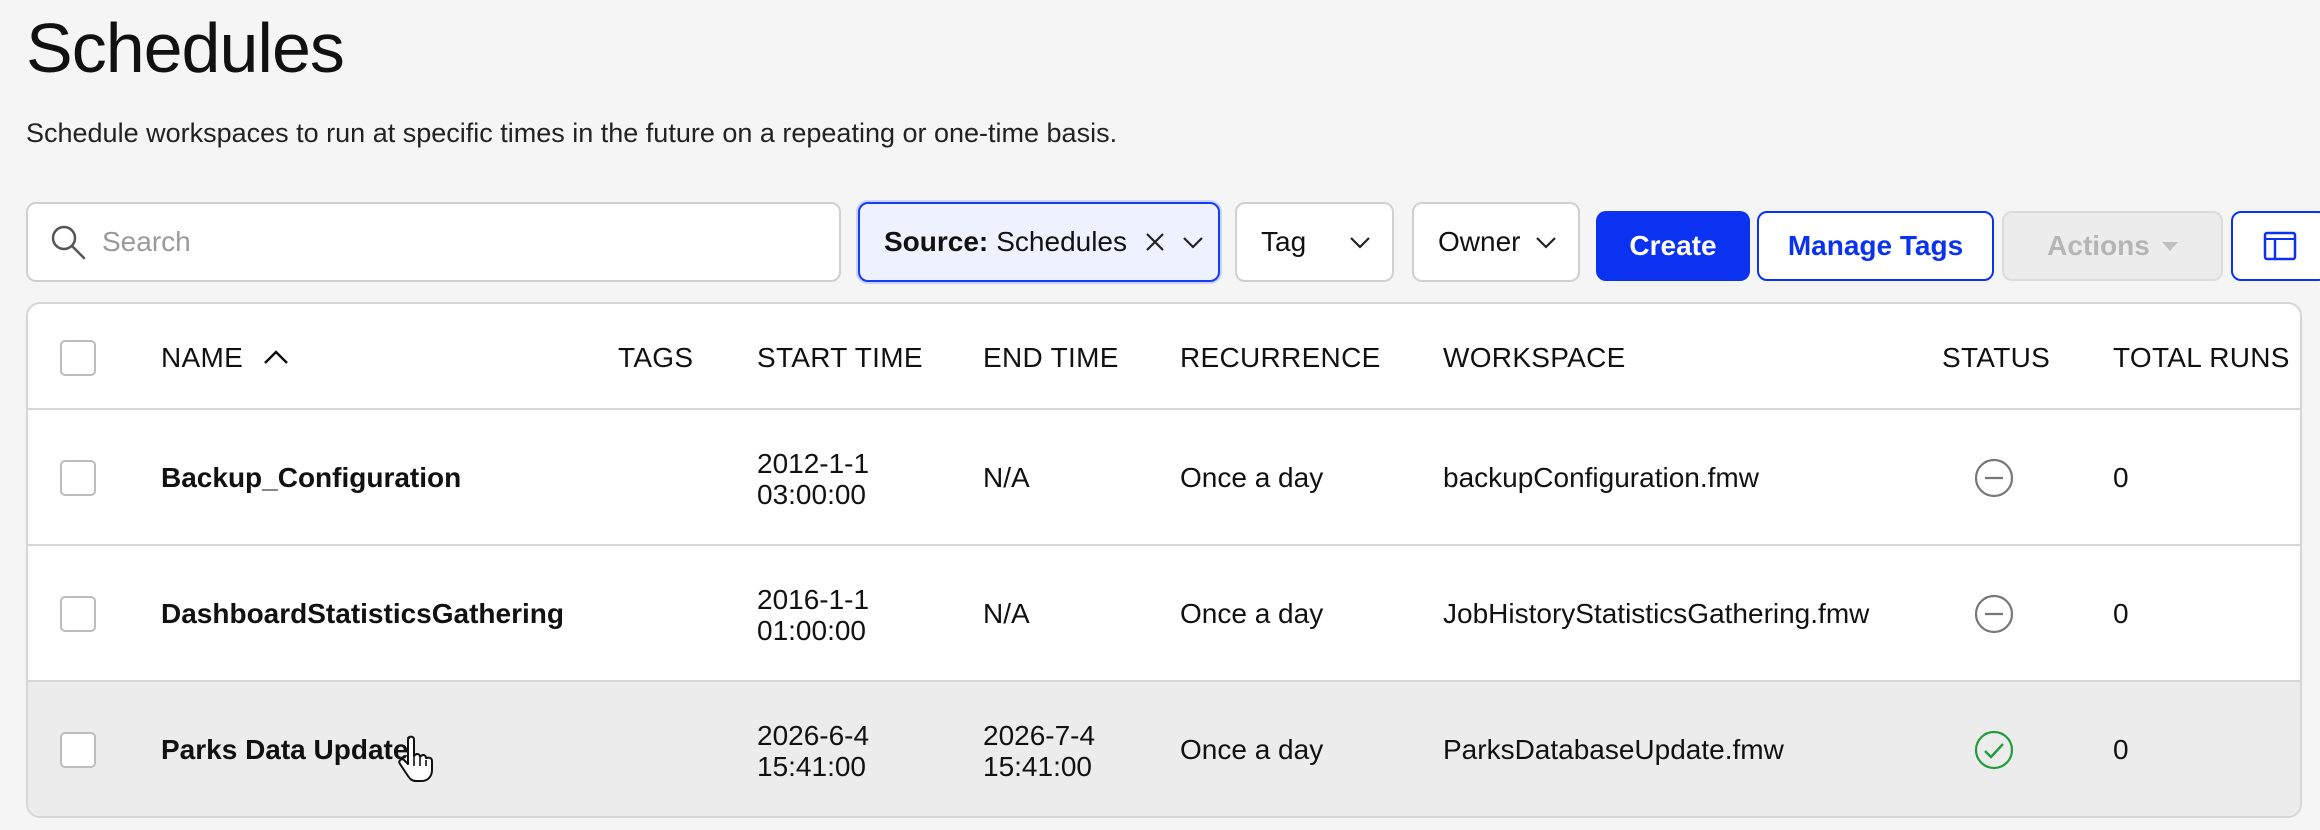 Image resolution: width=2320 pixels, height=830 pixels. I want to click on source-filter-chip: Source: Schedules, so click(1039, 242).